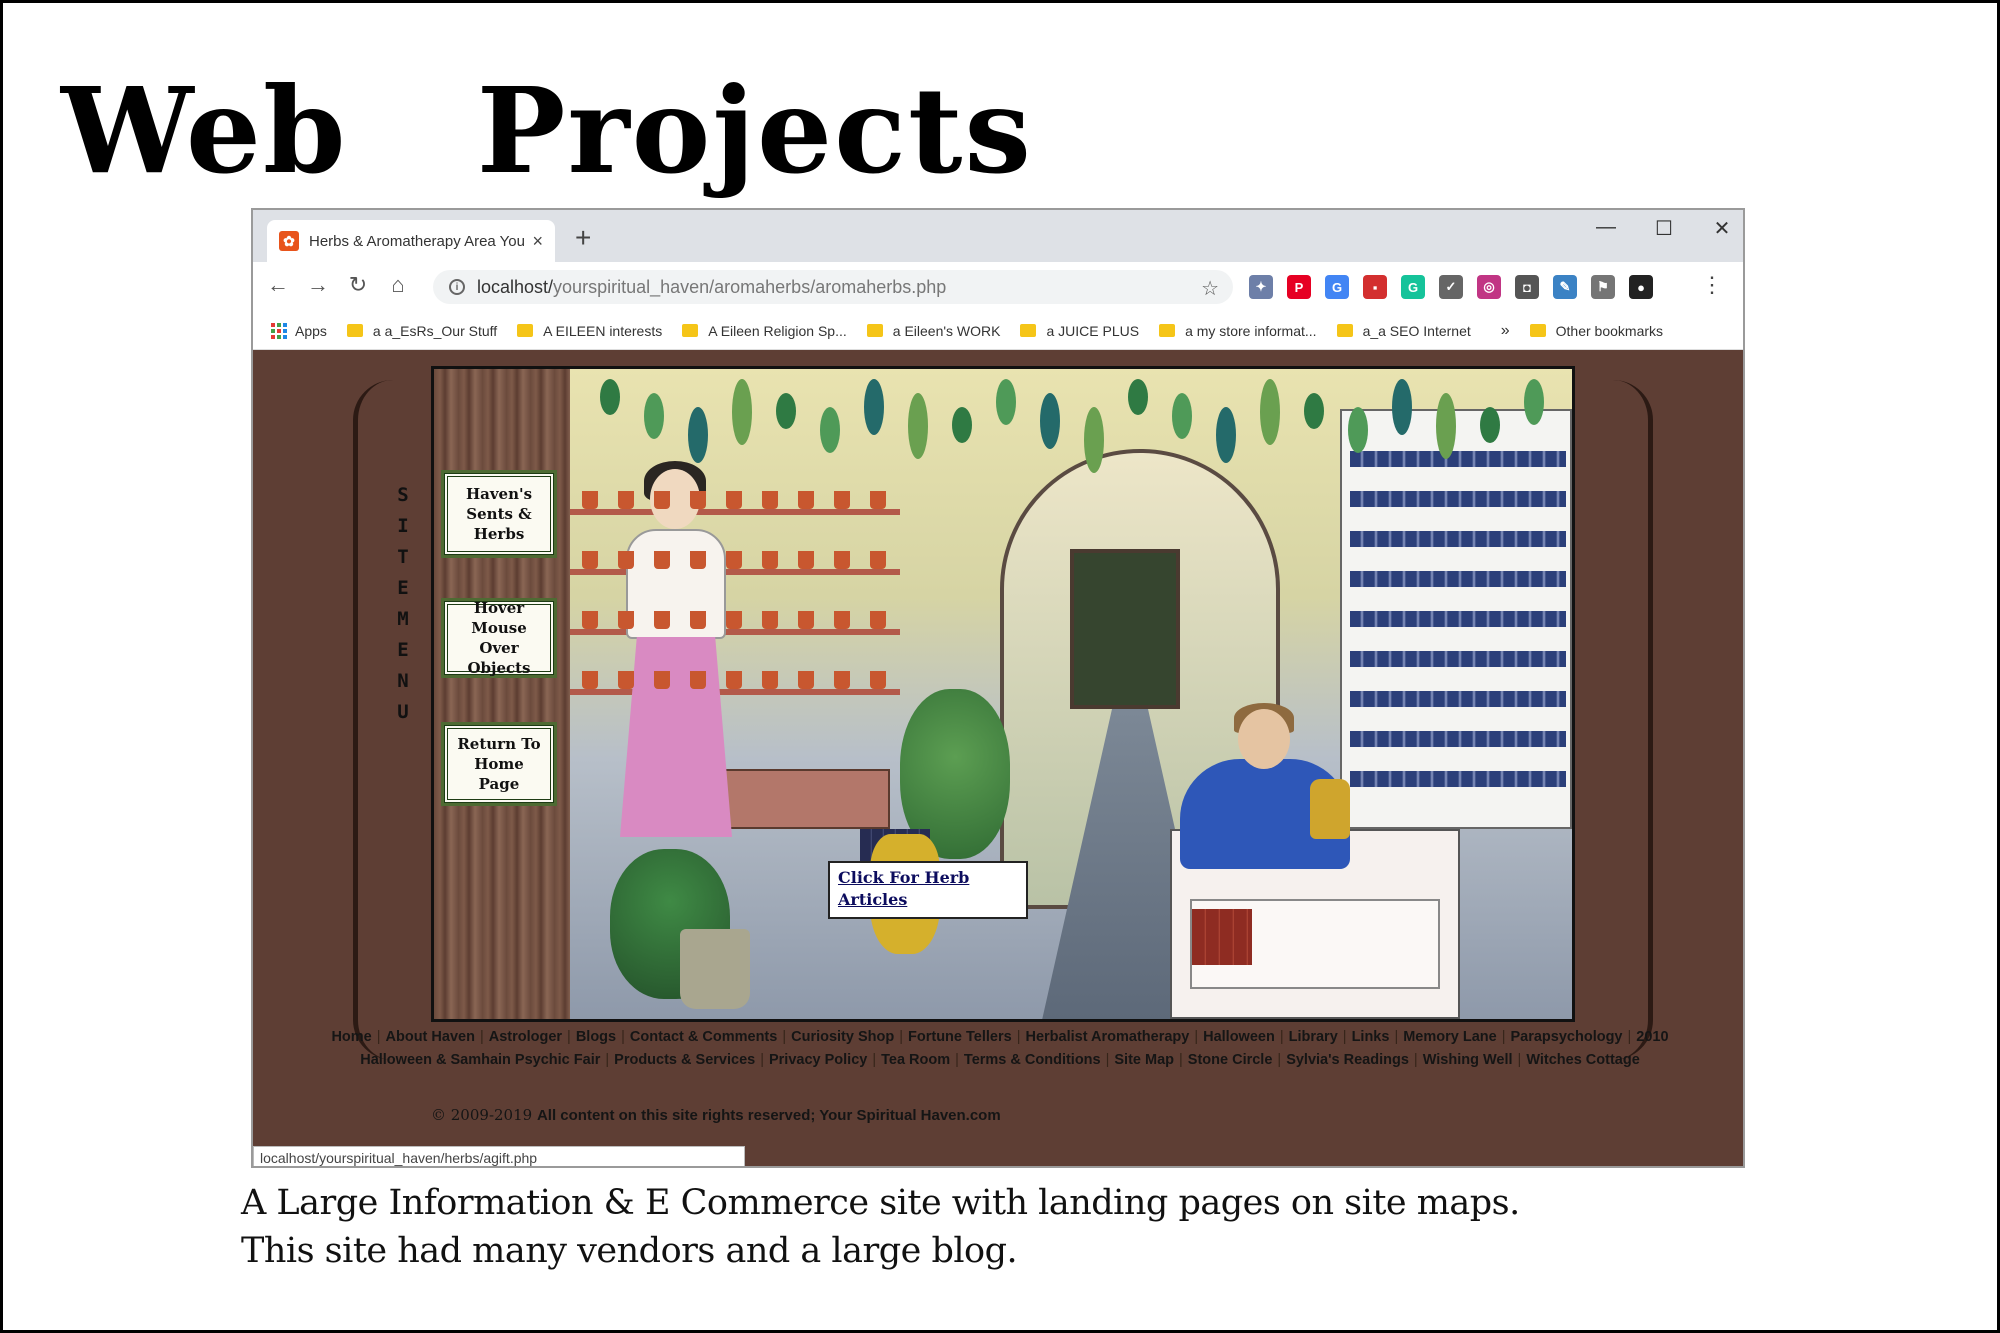 The height and width of the screenshot is (1333, 2000). I want to click on puzzle-extension-icon: ✦, so click(1261, 287).